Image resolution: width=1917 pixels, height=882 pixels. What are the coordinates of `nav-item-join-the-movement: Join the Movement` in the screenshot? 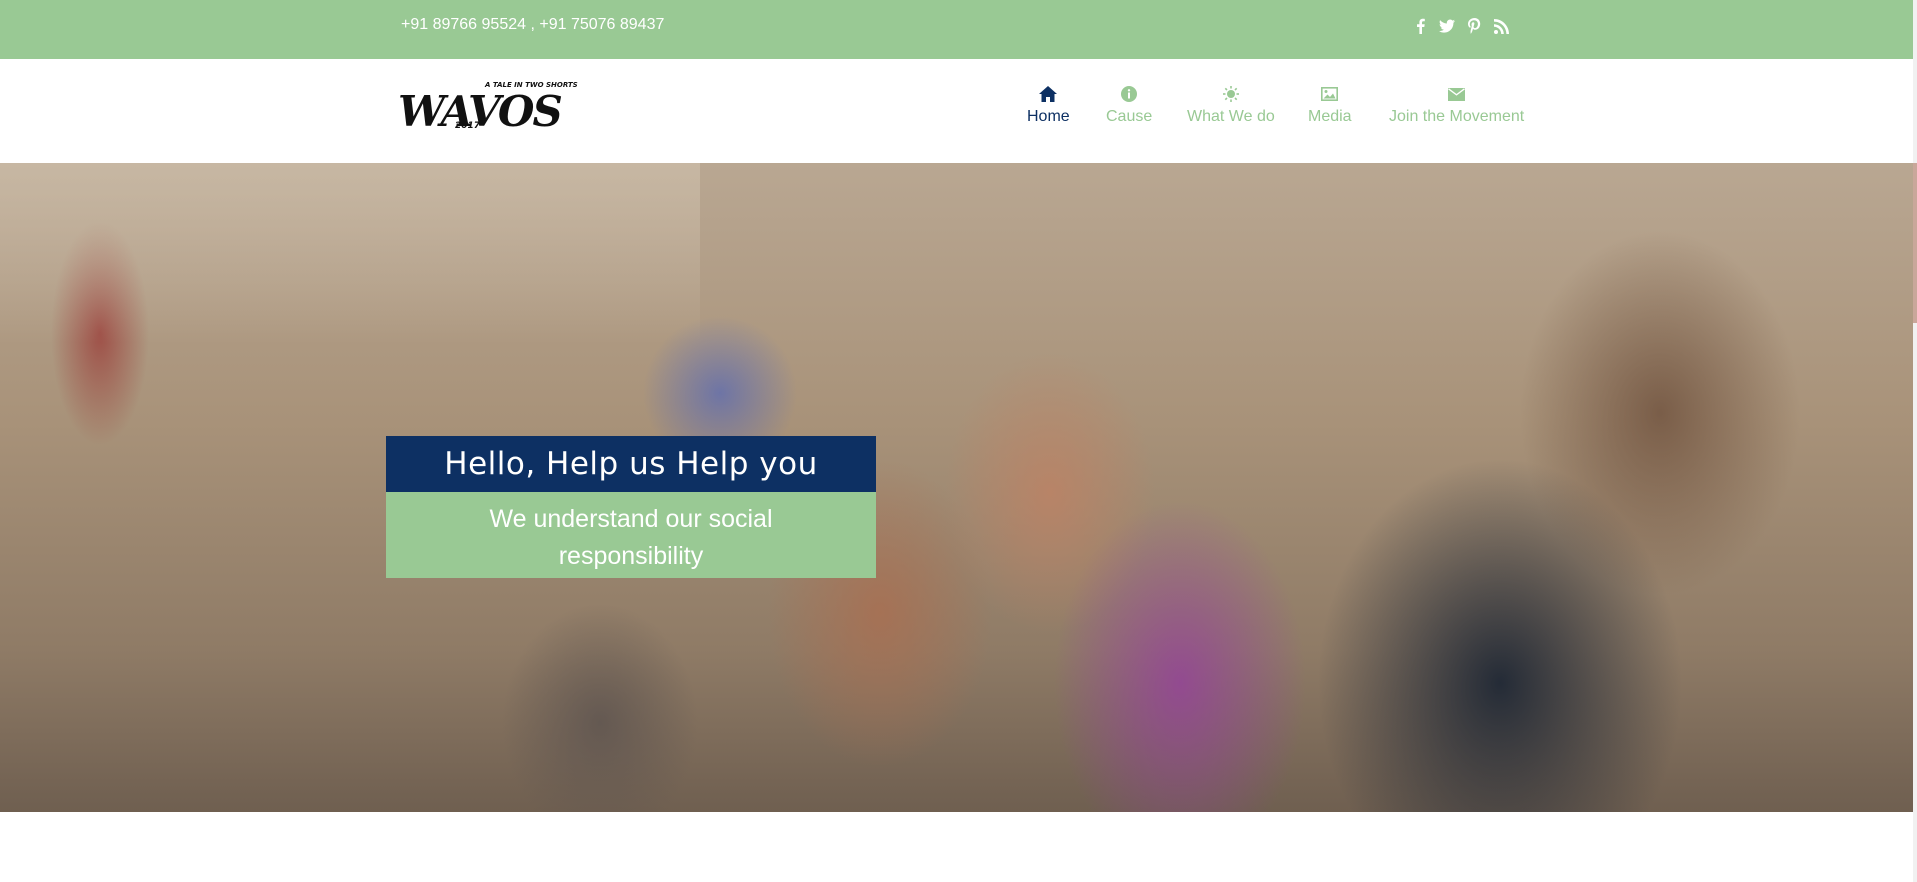 It's located at (1456, 105).